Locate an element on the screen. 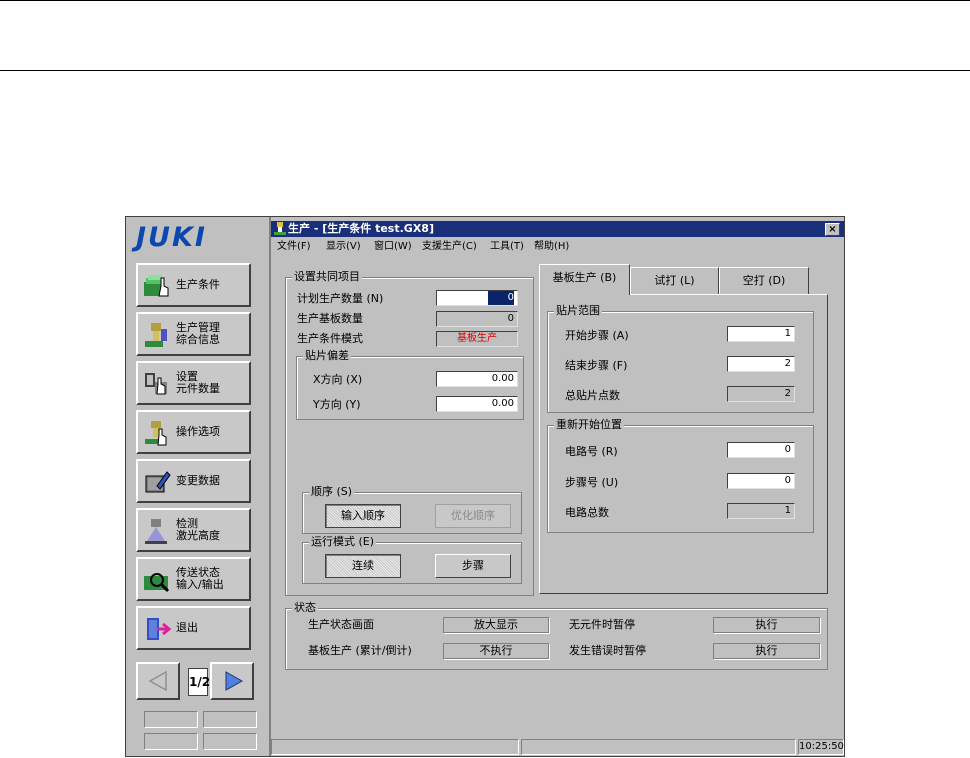  restart-position-group: 重新开始位置 电路号 (R) 0 步骤号 (U) 0 电路总数 1 is located at coordinates (680, 475).